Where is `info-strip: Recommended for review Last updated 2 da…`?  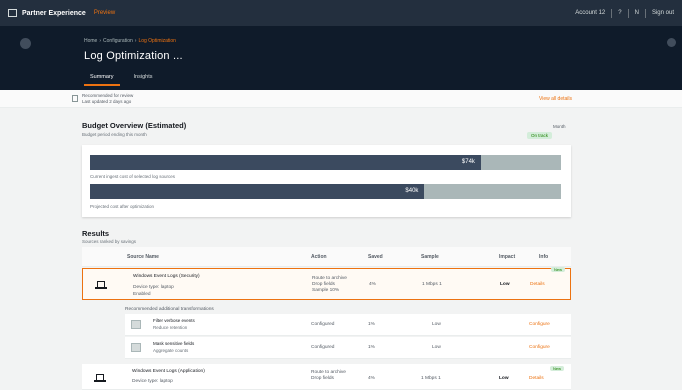 info-strip: Recommended for review Last updated 2 da… is located at coordinates (341, 99).